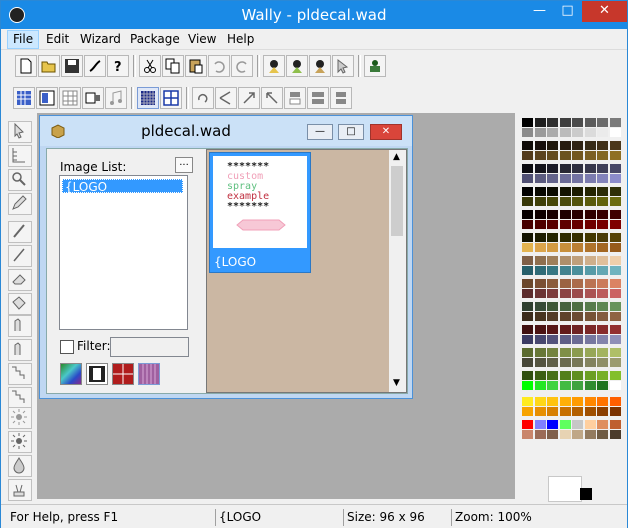 The height and width of the screenshot is (528, 628). I want to click on sound-view-button, so click(116, 98).